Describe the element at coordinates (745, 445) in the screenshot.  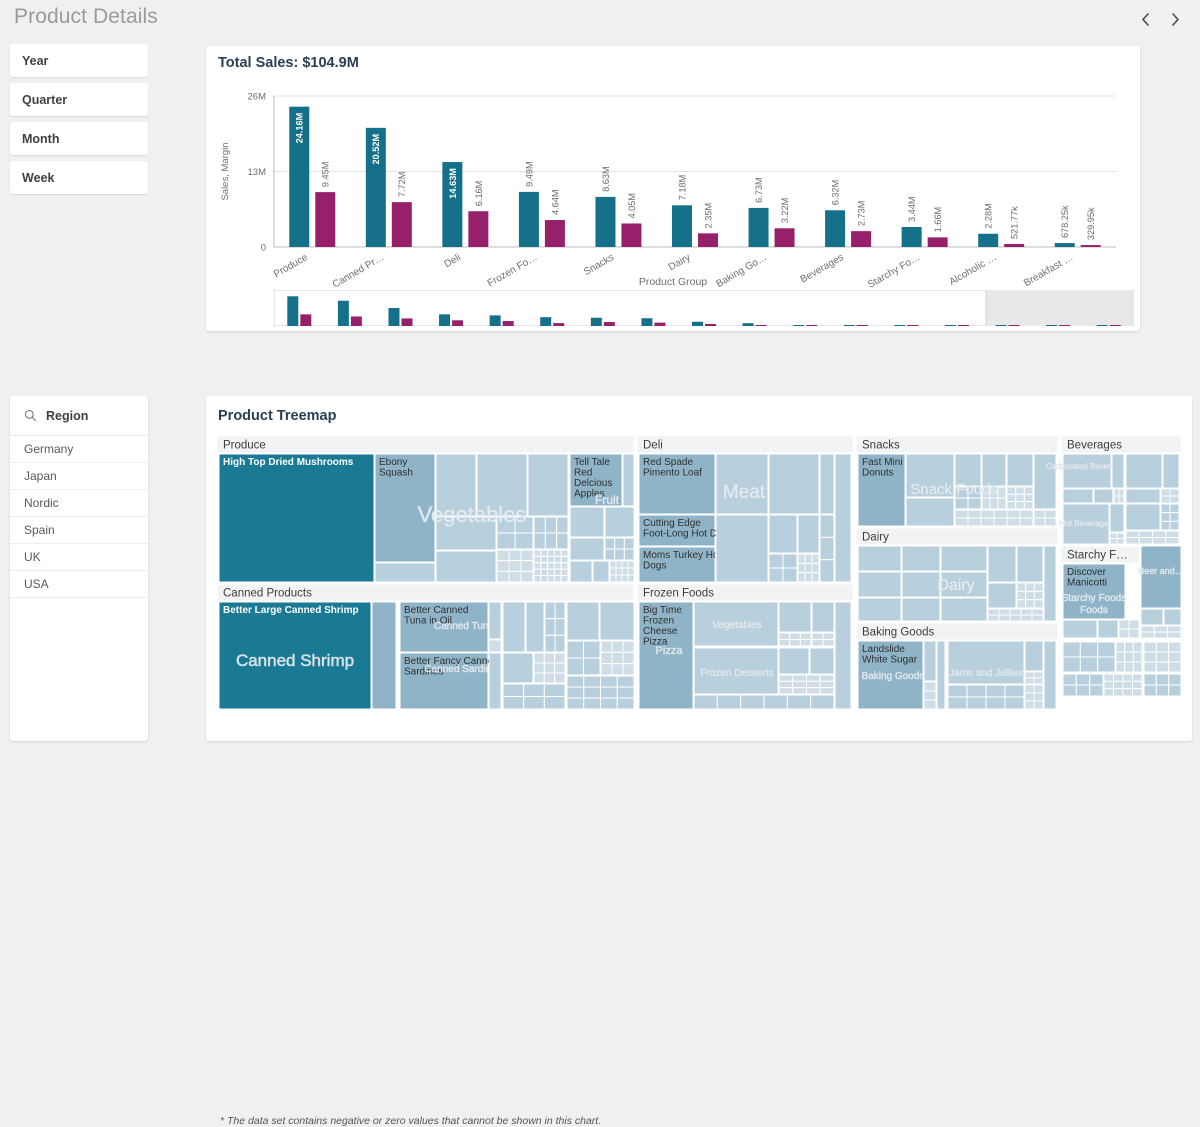
I see `treemap-group-header` at that location.